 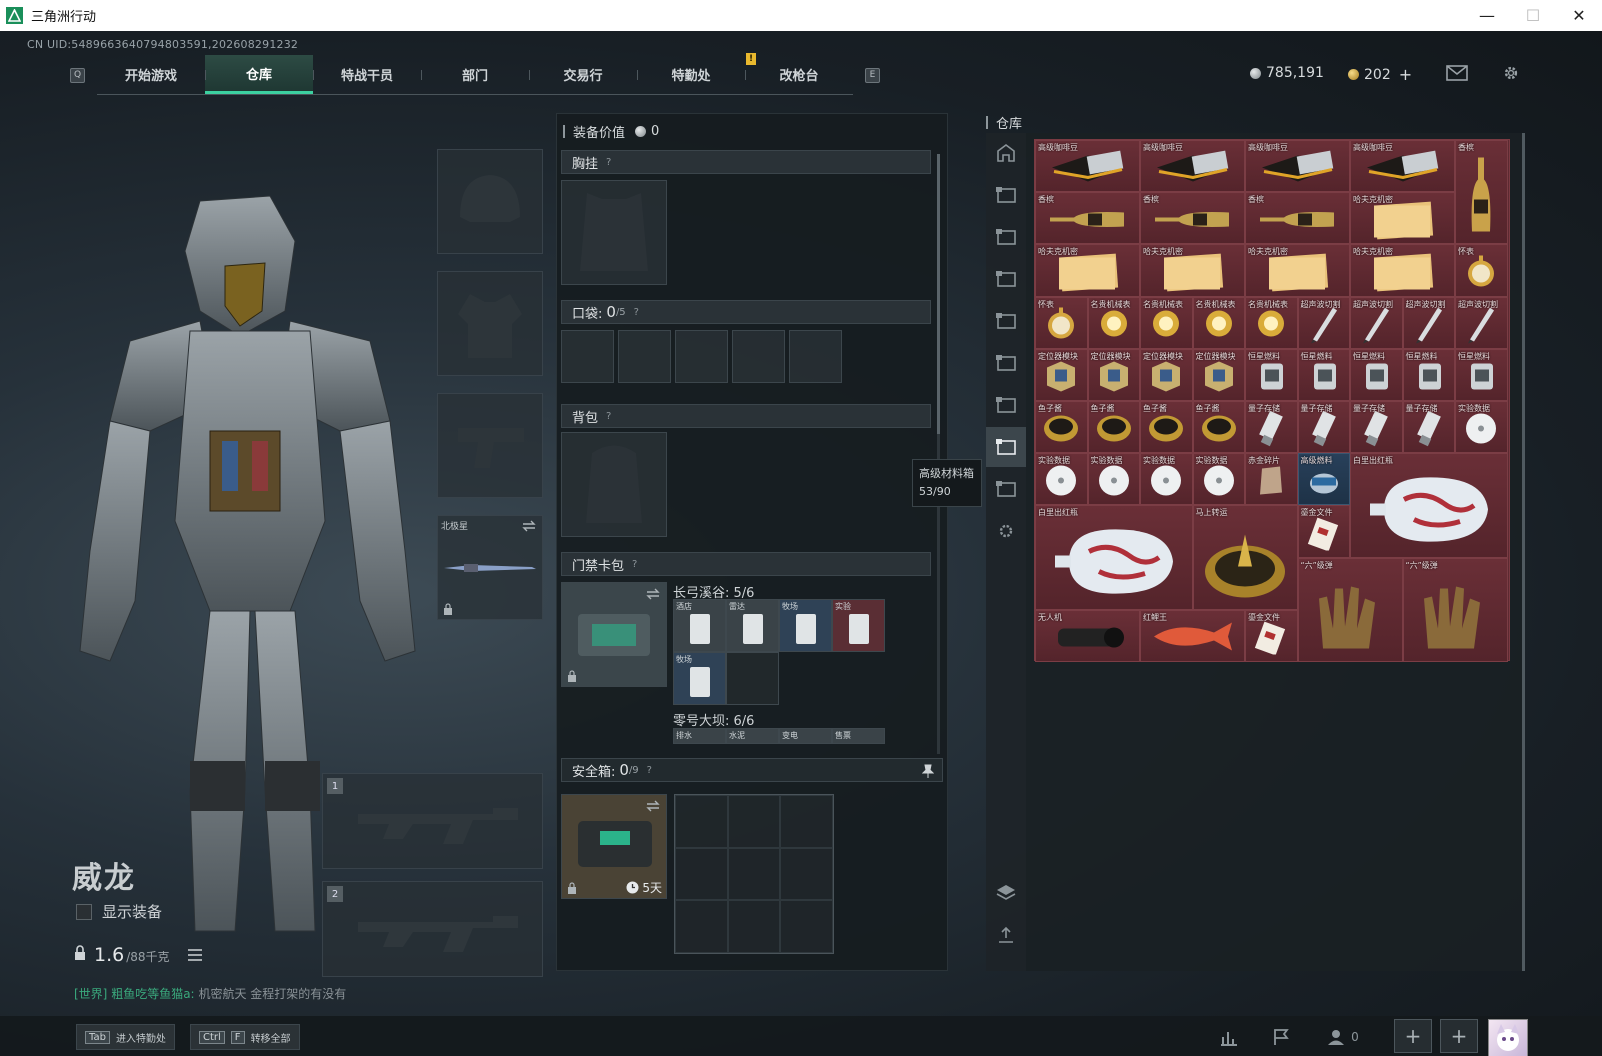 I want to click on nav-prev-key: Q, so click(x=77, y=75).